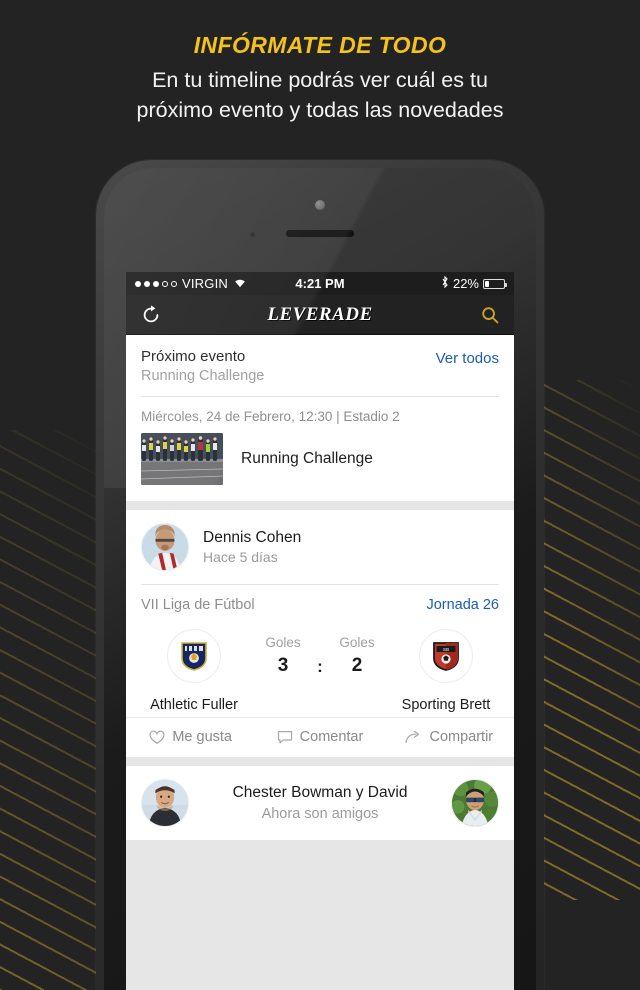 This screenshot has height=990, width=640. I want to click on feed-separator, so click(320, 505).